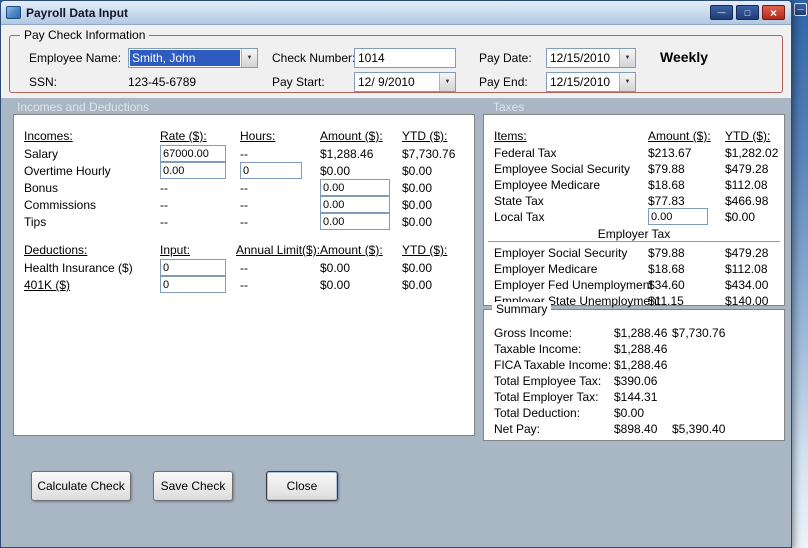  Describe the element at coordinates (509, 107) in the screenshot. I see `section-taxes: Taxes` at that location.